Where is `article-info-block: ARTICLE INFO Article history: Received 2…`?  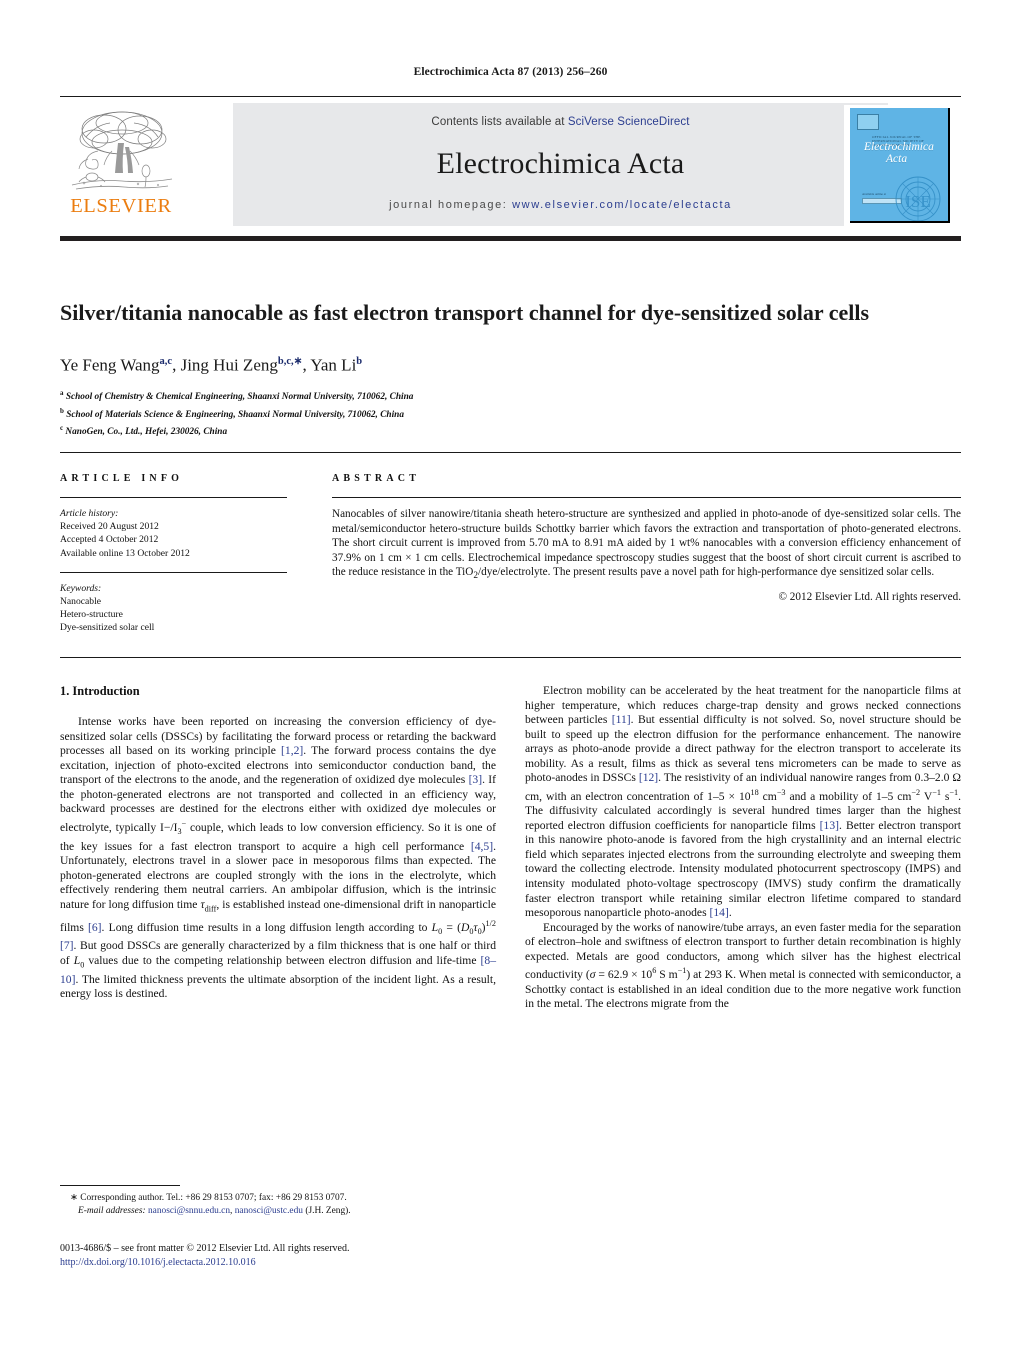
article-info-block: ARTICLE INFO Article history: Received 2… is located at coordinates (173, 554).